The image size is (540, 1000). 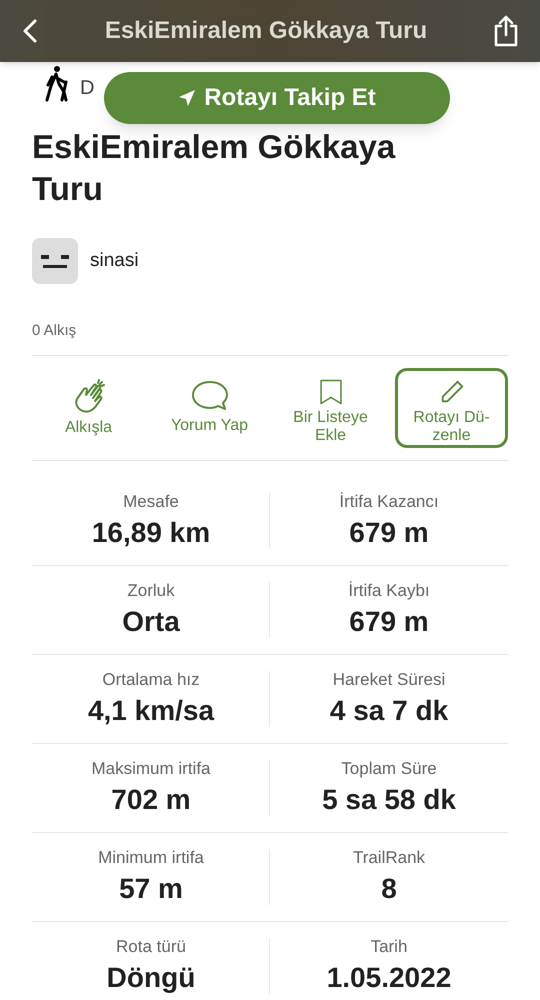 I want to click on share-icon, so click(x=506, y=31).